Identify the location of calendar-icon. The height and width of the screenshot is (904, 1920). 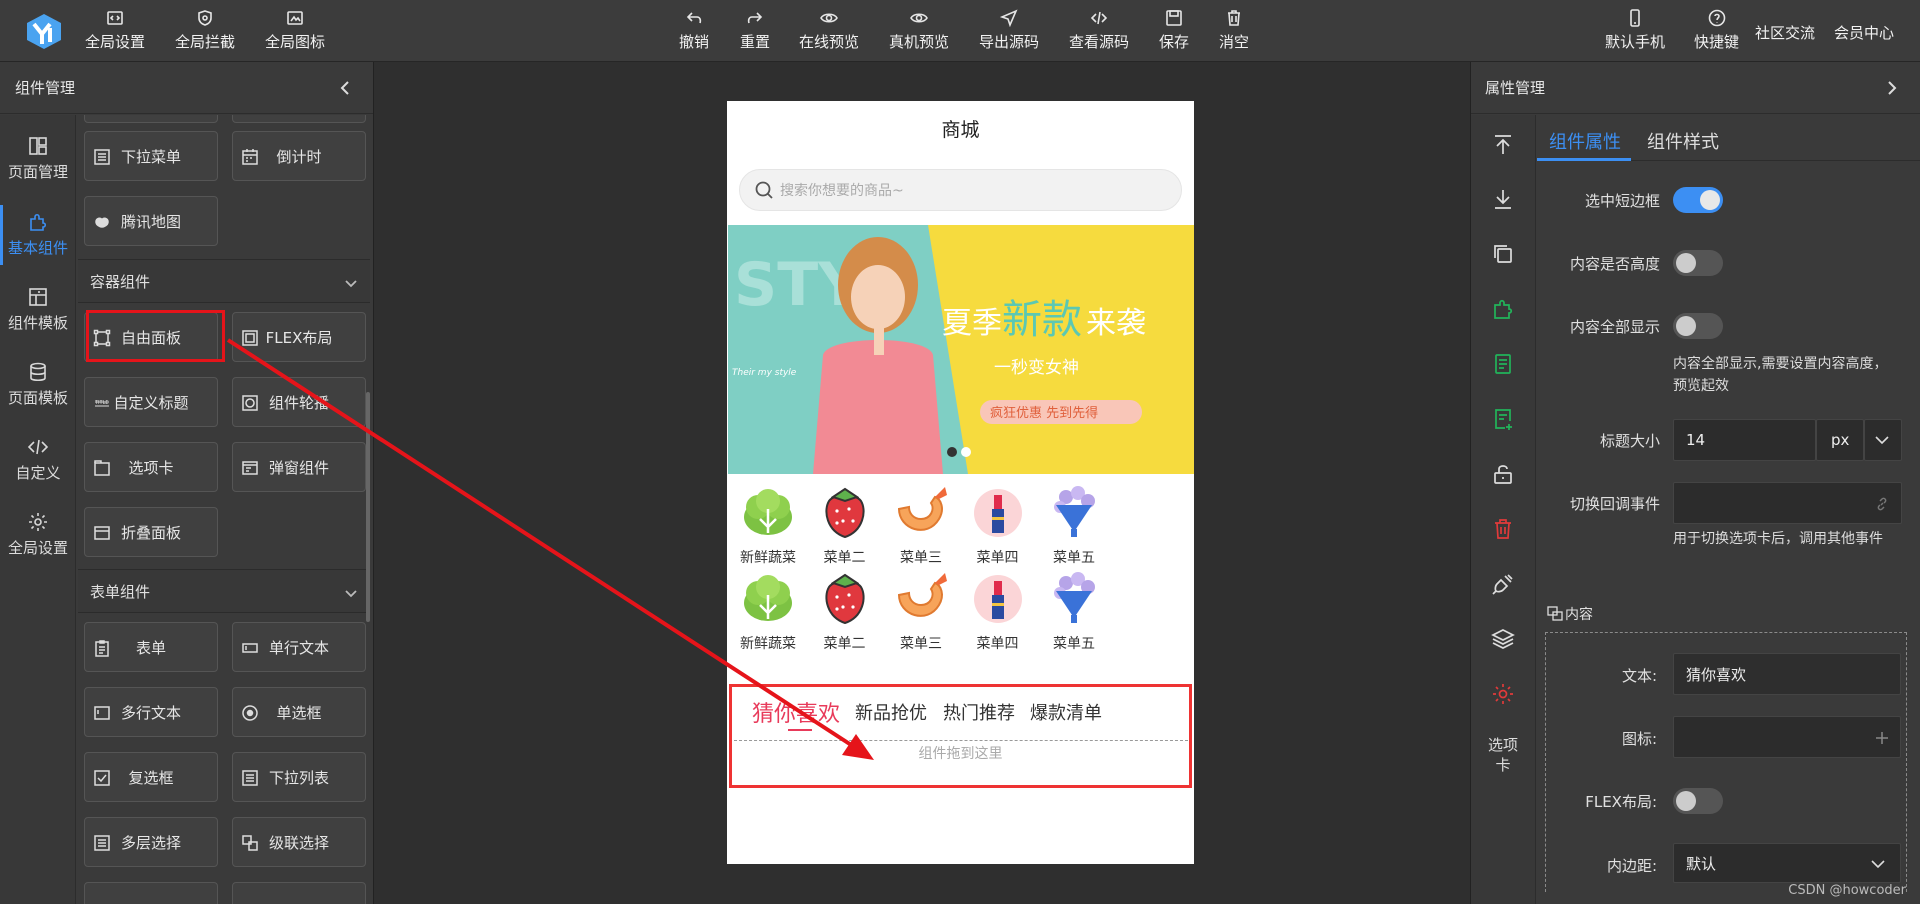
(250, 157).